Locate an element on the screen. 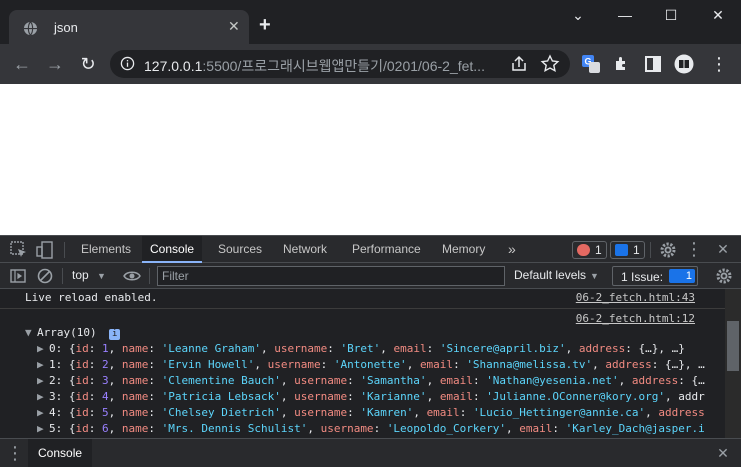 Image resolution: width=741 pixels, height=467 pixels. share-icon is located at coordinates (519, 64).